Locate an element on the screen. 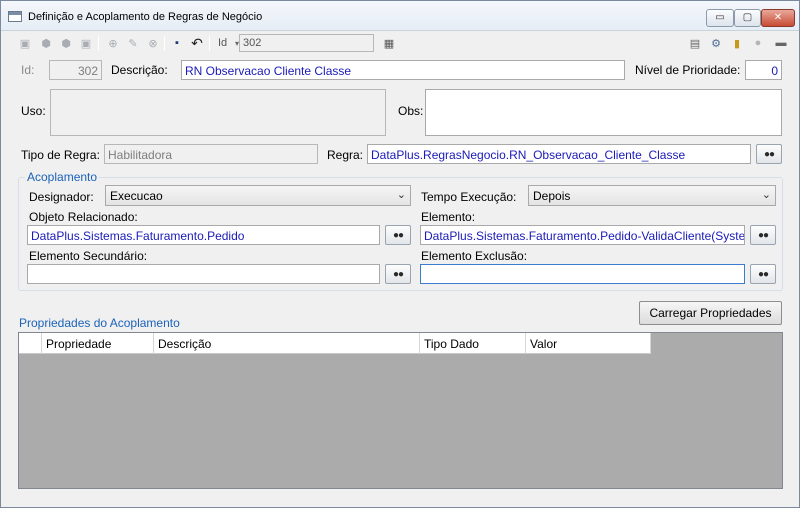 This screenshot has height=508, width=800. edit-icon: ✎ is located at coordinates (133, 43).